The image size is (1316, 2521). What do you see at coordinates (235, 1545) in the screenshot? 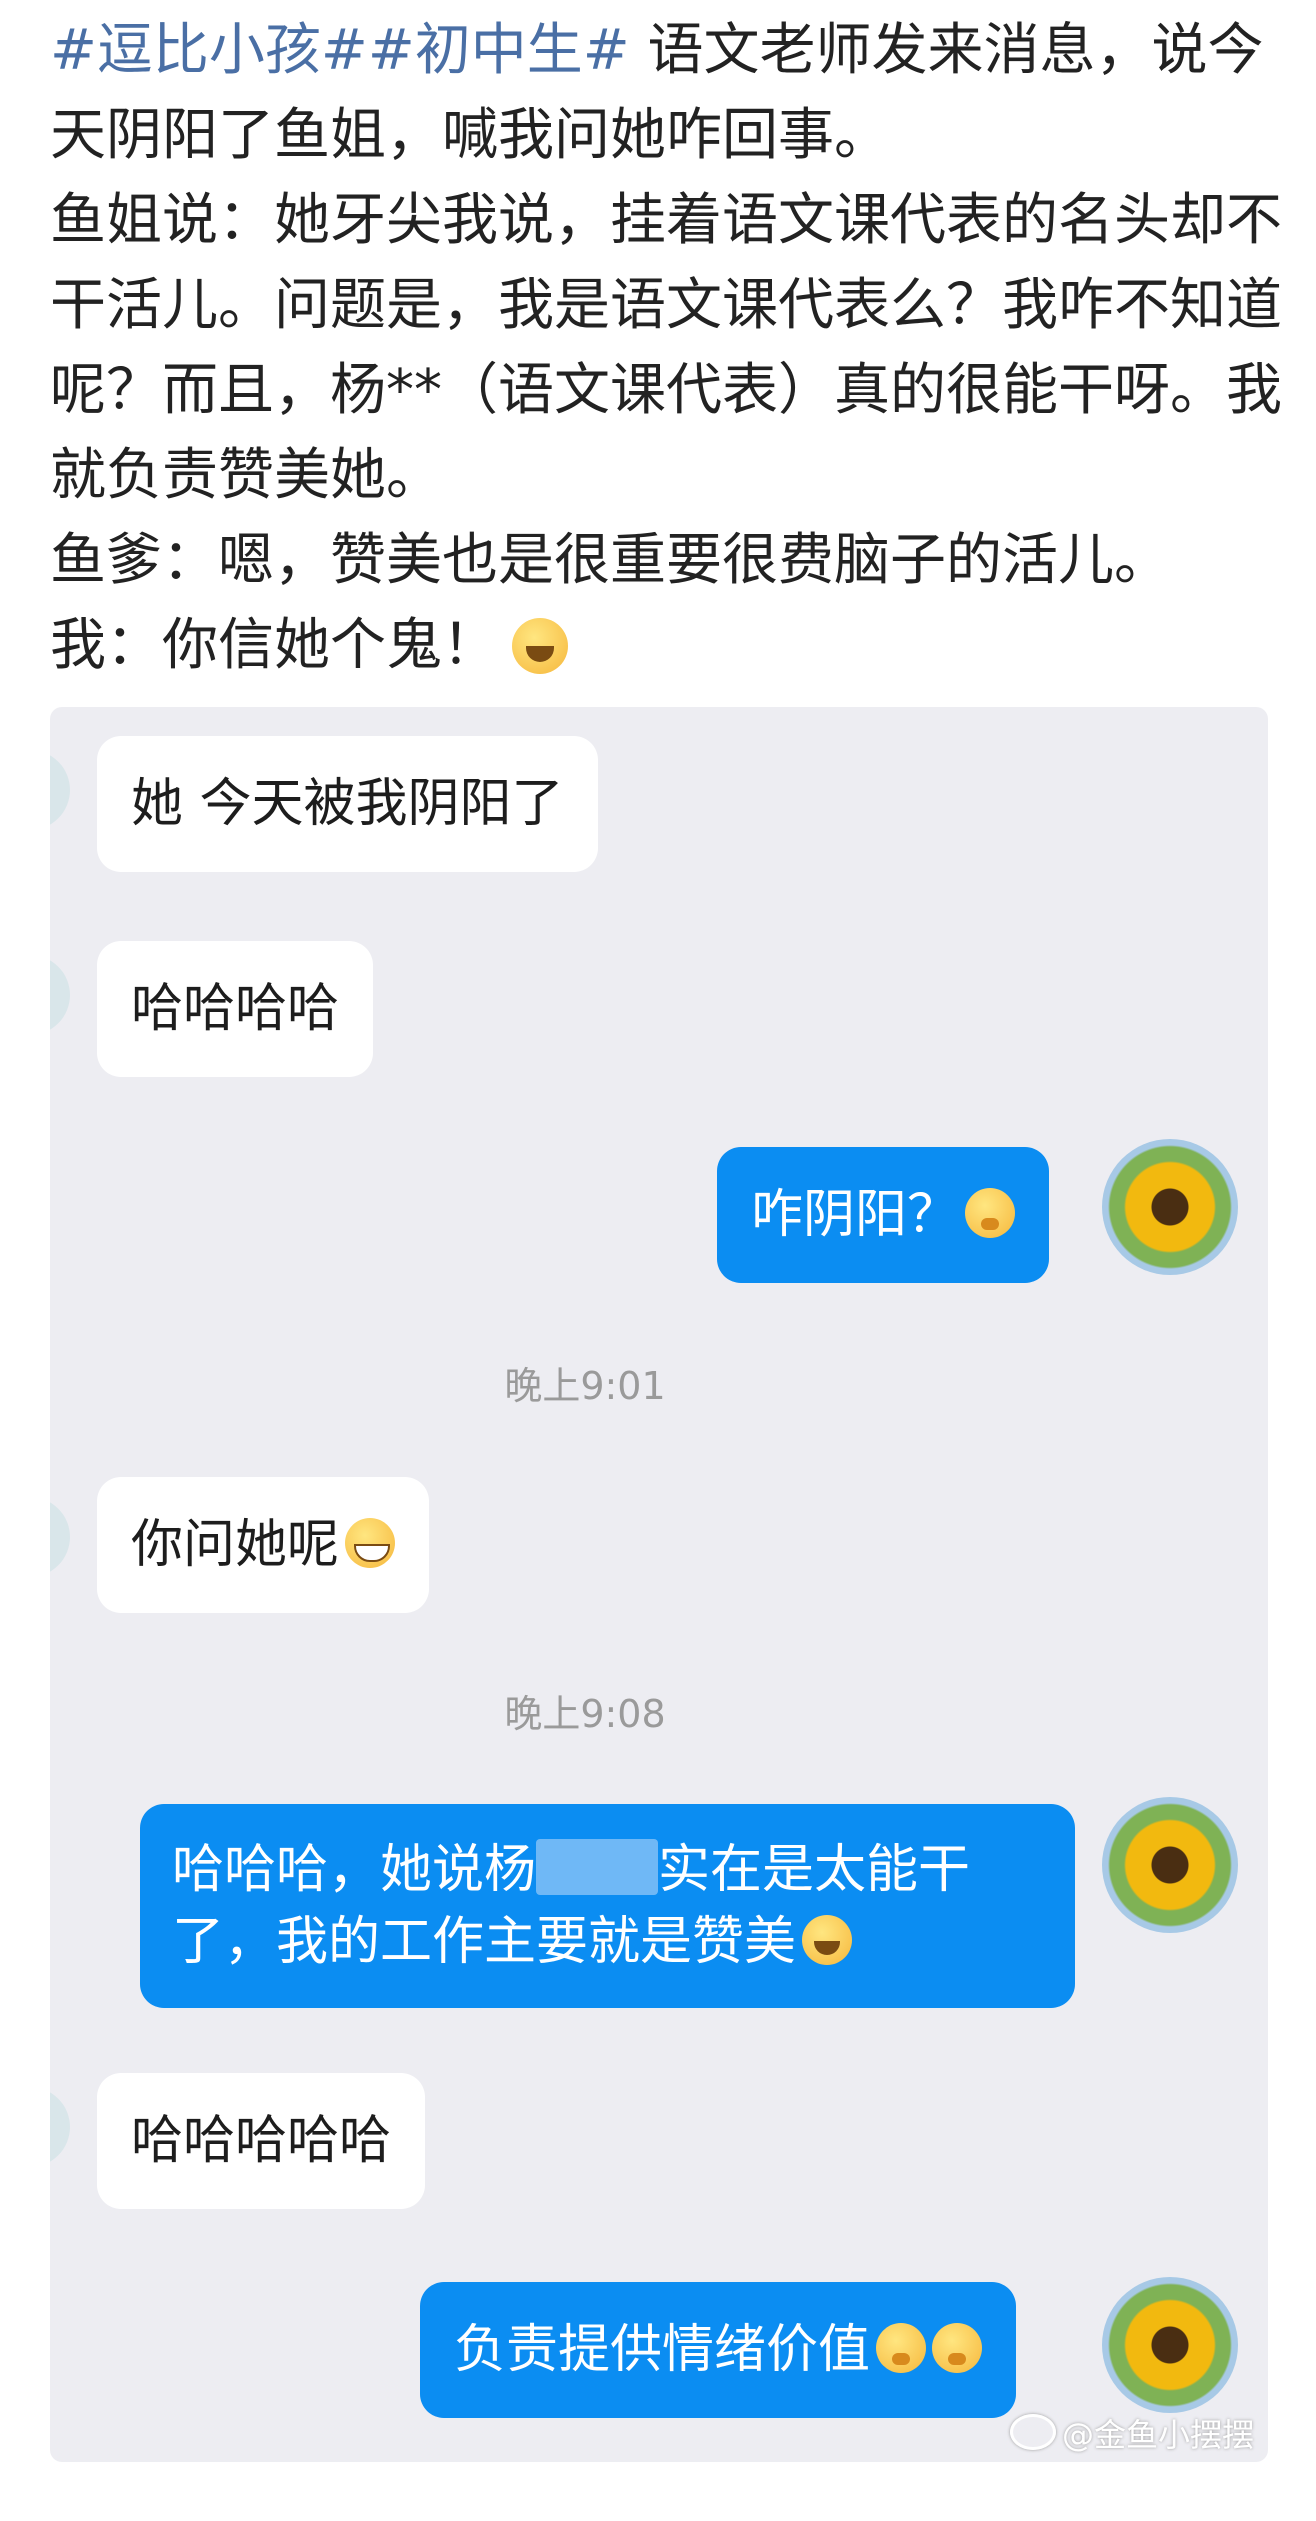
I see `message-text: 你问她呢` at bounding box center [235, 1545].